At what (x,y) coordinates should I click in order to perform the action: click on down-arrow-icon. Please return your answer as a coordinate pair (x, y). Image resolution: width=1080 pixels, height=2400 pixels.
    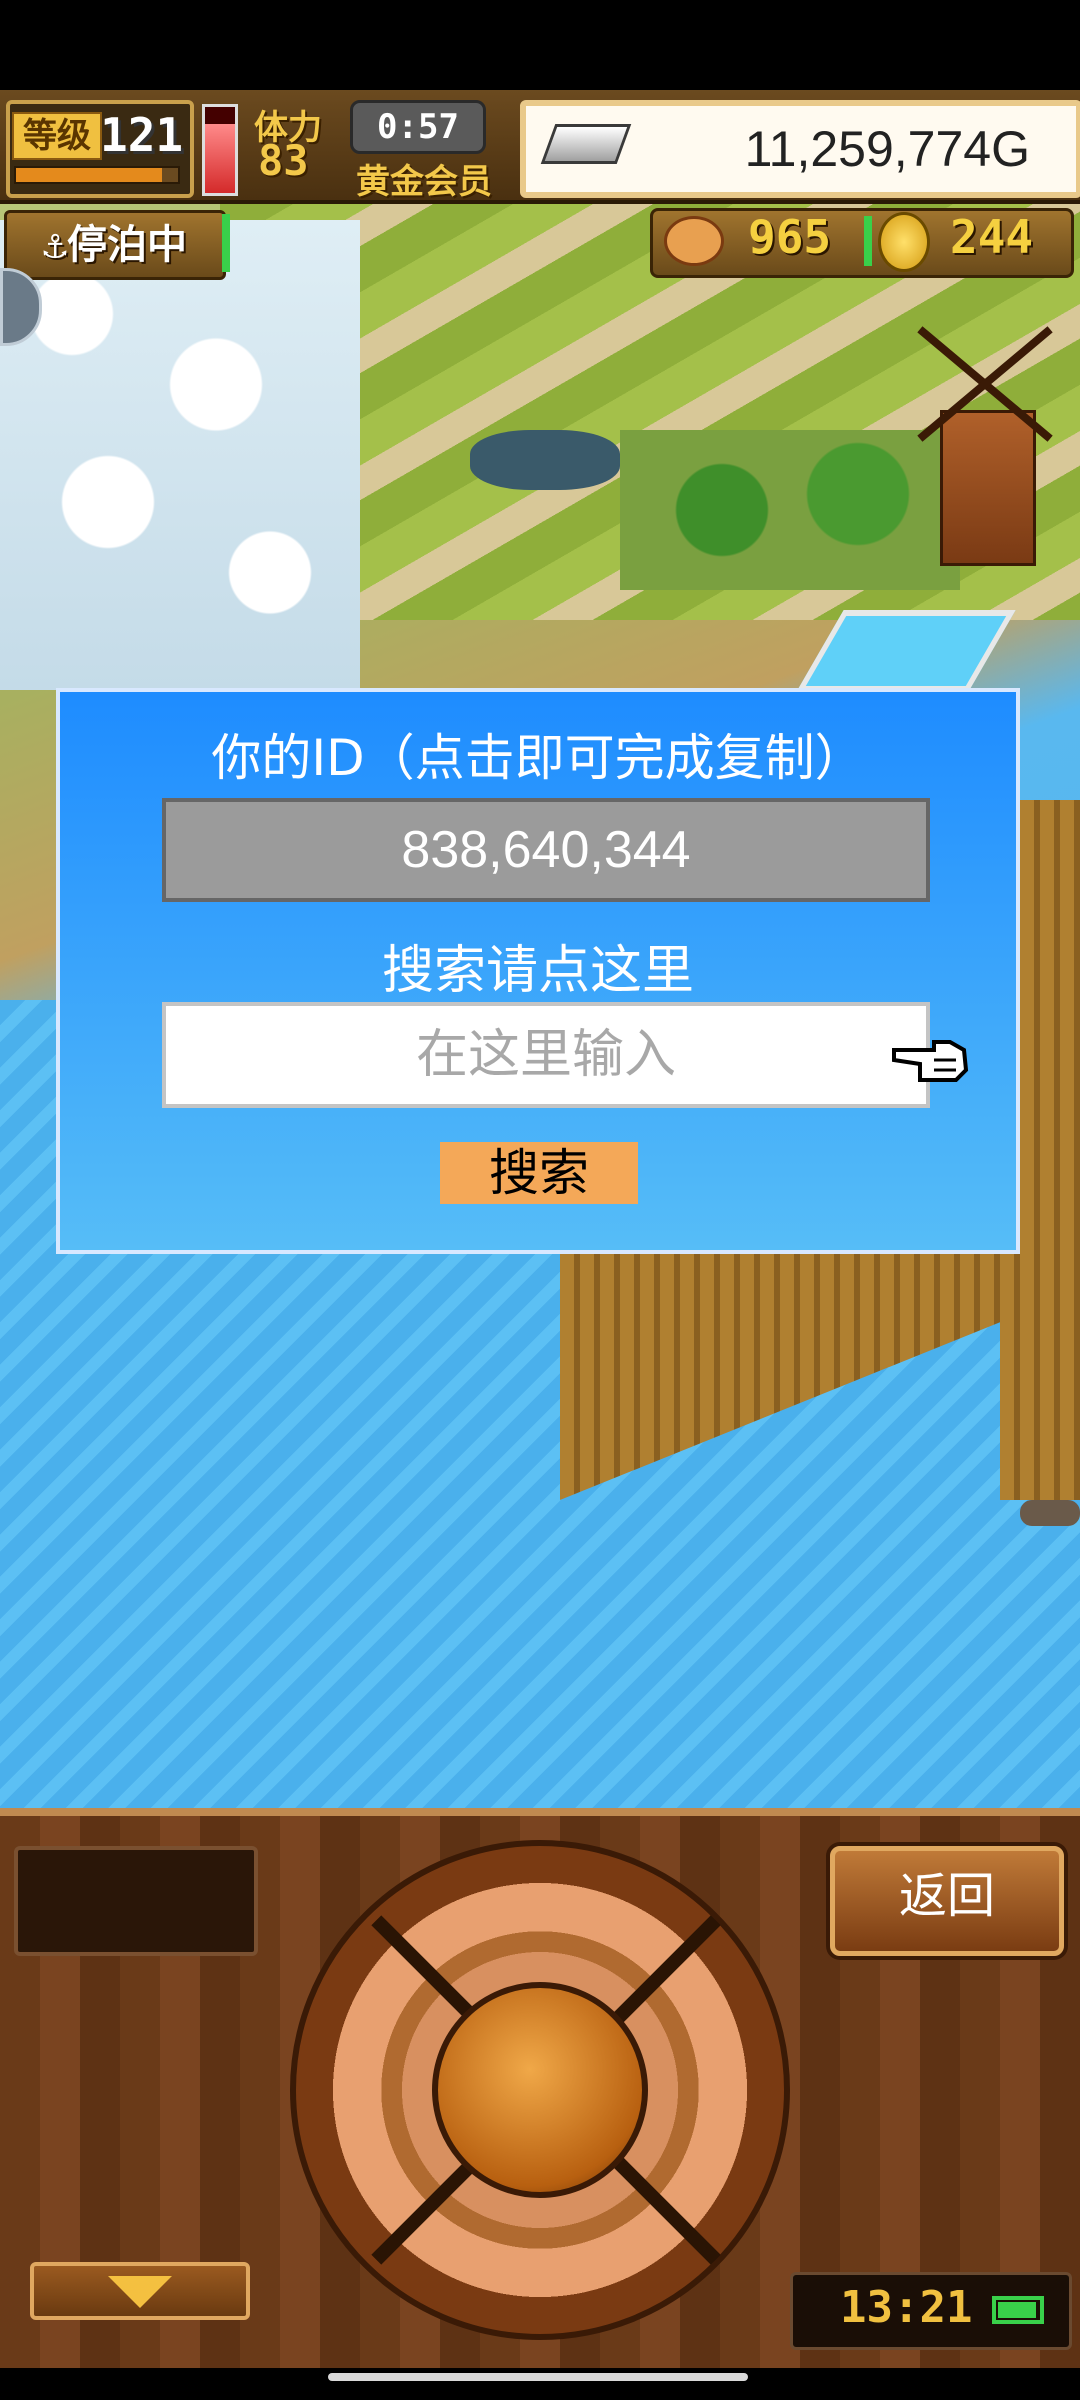
    Looking at the image, I should click on (140, 2292).